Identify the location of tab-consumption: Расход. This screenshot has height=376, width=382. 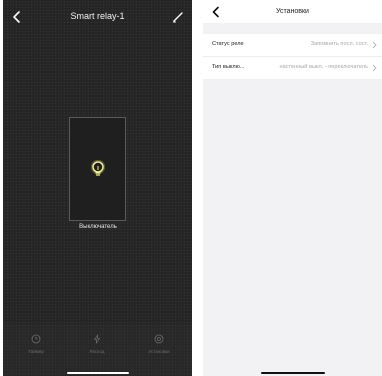
(97, 344).